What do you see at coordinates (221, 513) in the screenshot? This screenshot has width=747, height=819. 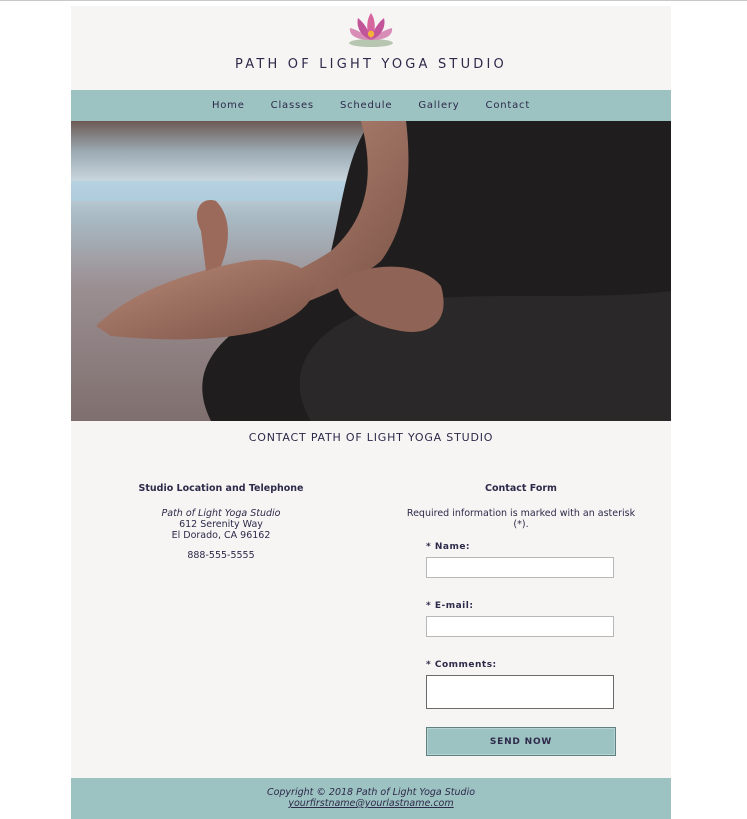 I see `studio-name: Path of Light Yoga Studio` at bounding box center [221, 513].